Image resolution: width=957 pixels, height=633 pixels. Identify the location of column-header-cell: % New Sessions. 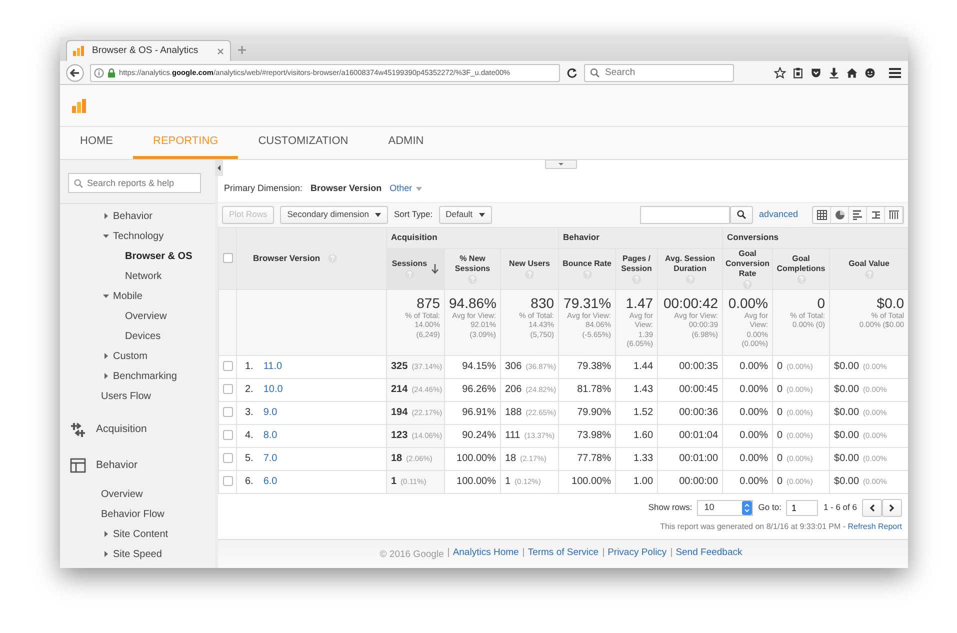
(472, 268).